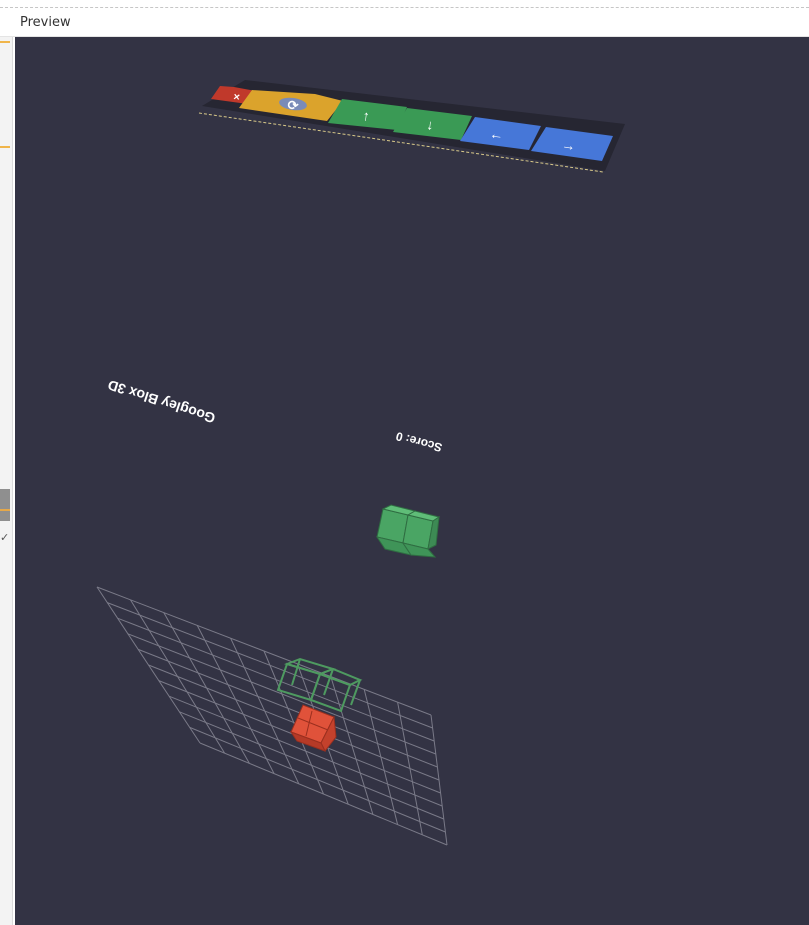 The width and height of the screenshot is (809, 925). What do you see at coordinates (404, 22) in the screenshot?
I see `preview-header: Preview` at bounding box center [404, 22].